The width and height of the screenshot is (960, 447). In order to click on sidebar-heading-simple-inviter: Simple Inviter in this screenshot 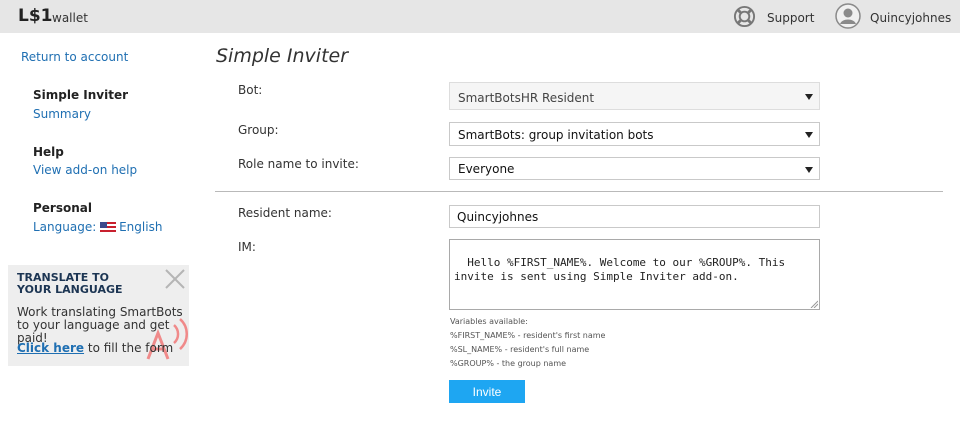, I will do `click(81, 95)`.